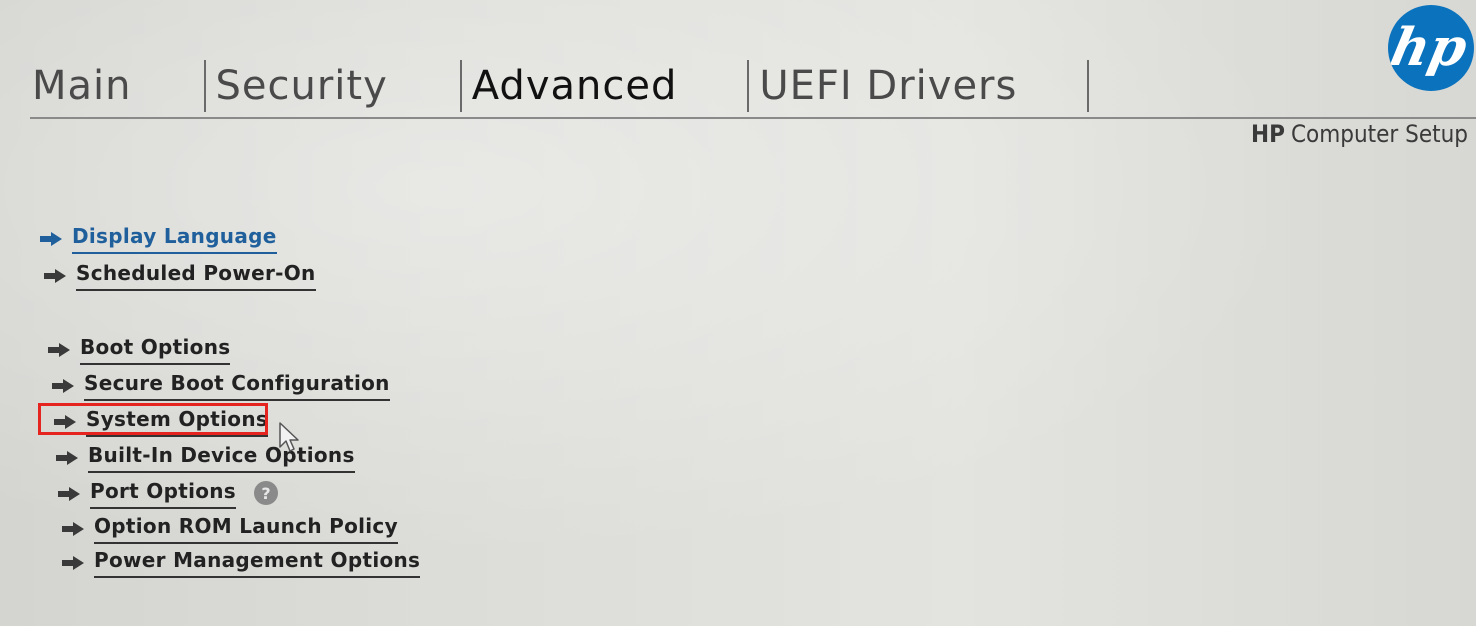 The height and width of the screenshot is (626, 1476). What do you see at coordinates (753, 118) in the screenshot?
I see `header-divider` at bounding box center [753, 118].